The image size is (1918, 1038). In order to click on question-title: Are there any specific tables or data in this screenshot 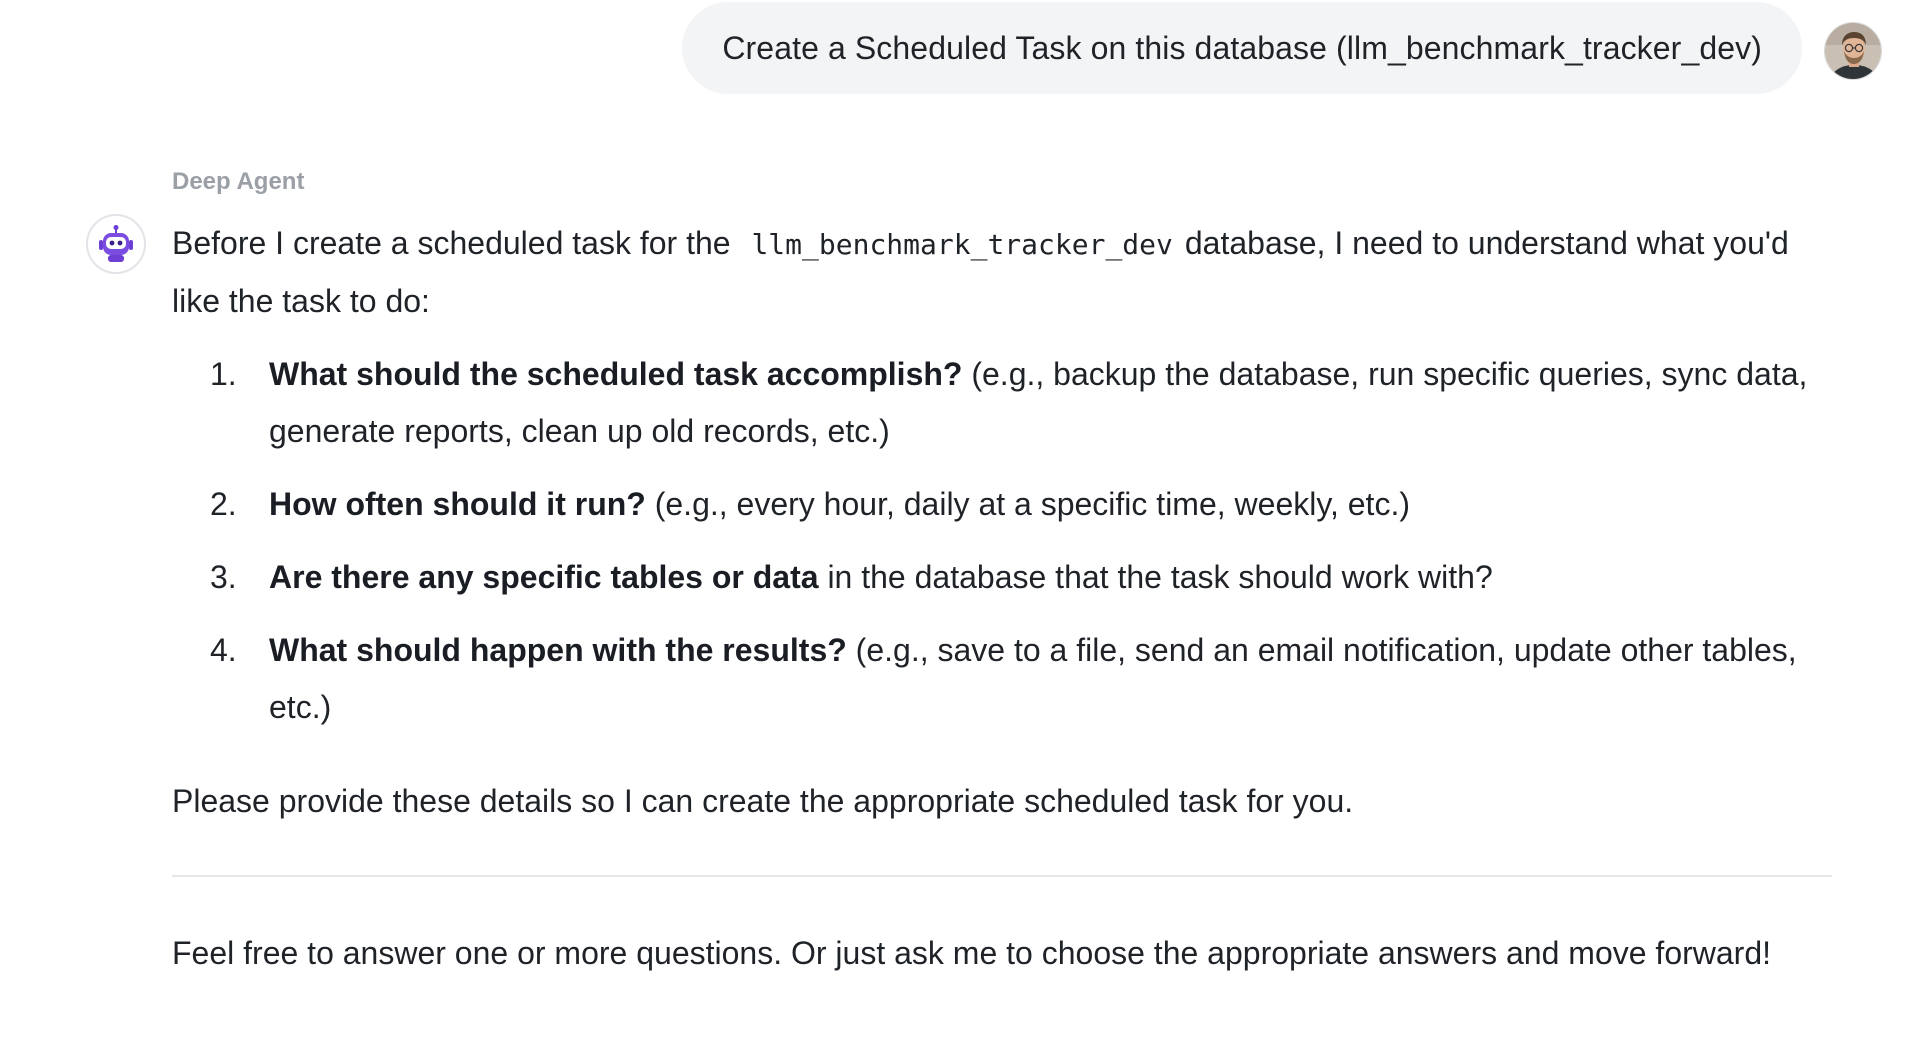, I will do `click(544, 577)`.